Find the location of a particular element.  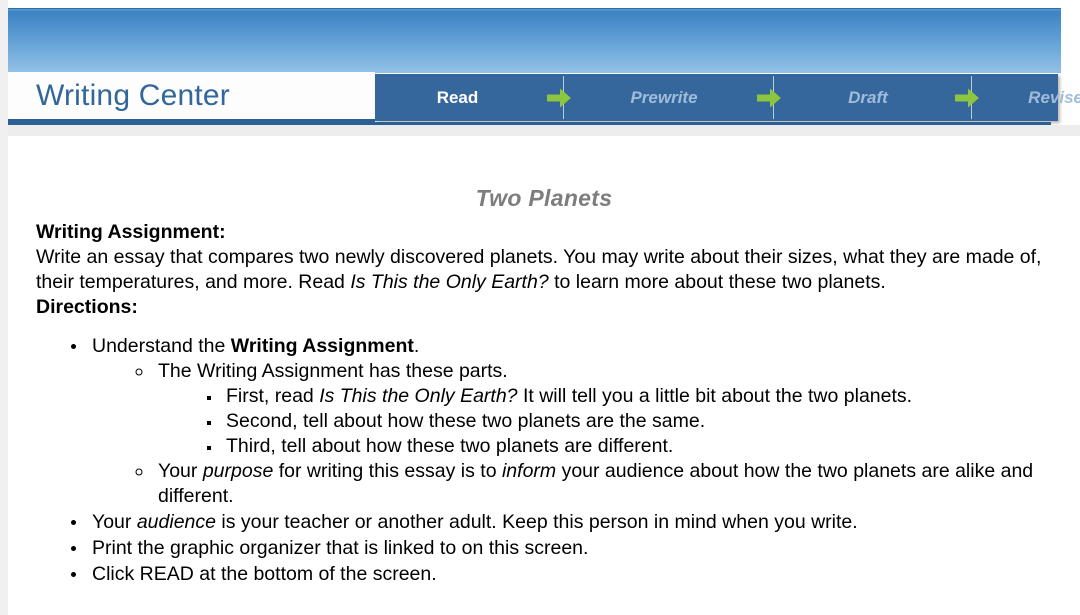

nav-step-revise-edit: Revise/Edit is located at coordinates (1033, 97).